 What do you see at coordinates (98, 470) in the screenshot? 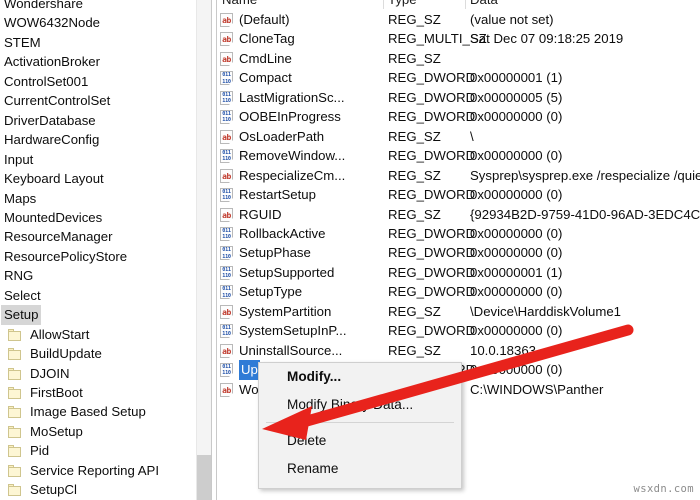
I see `tree-item-service-reporting-api: Service Reporting API` at bounding box center [98, 470].